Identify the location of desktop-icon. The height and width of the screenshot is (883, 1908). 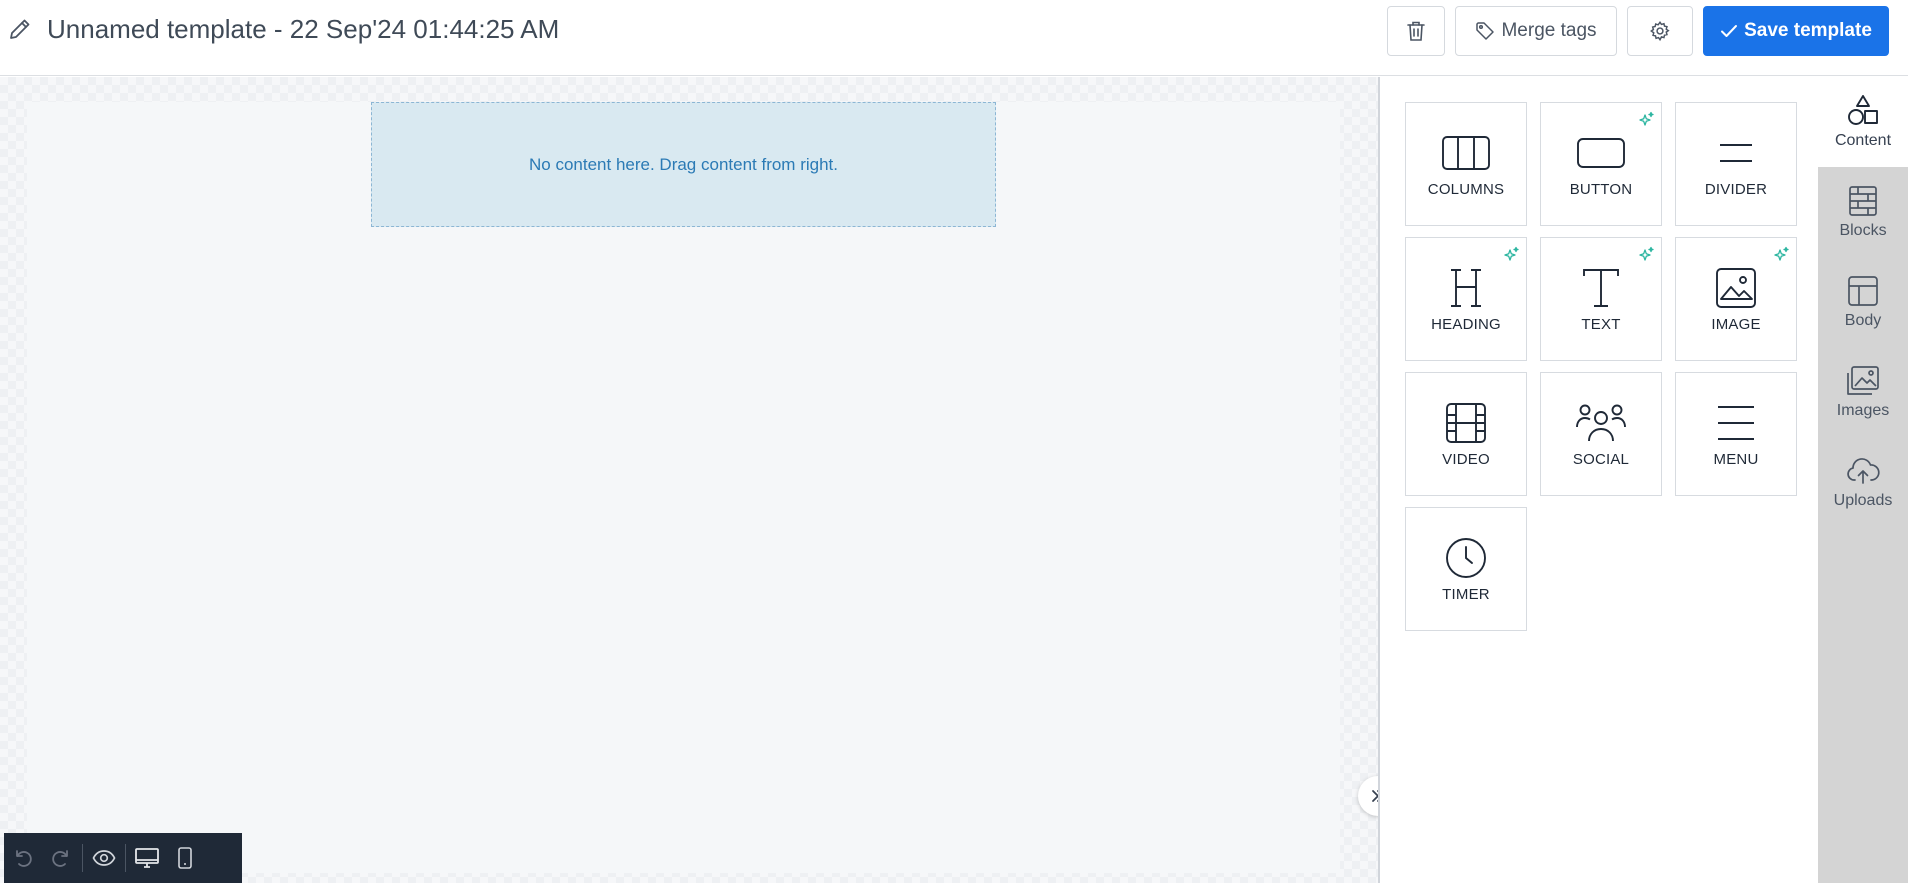
(147, 858).